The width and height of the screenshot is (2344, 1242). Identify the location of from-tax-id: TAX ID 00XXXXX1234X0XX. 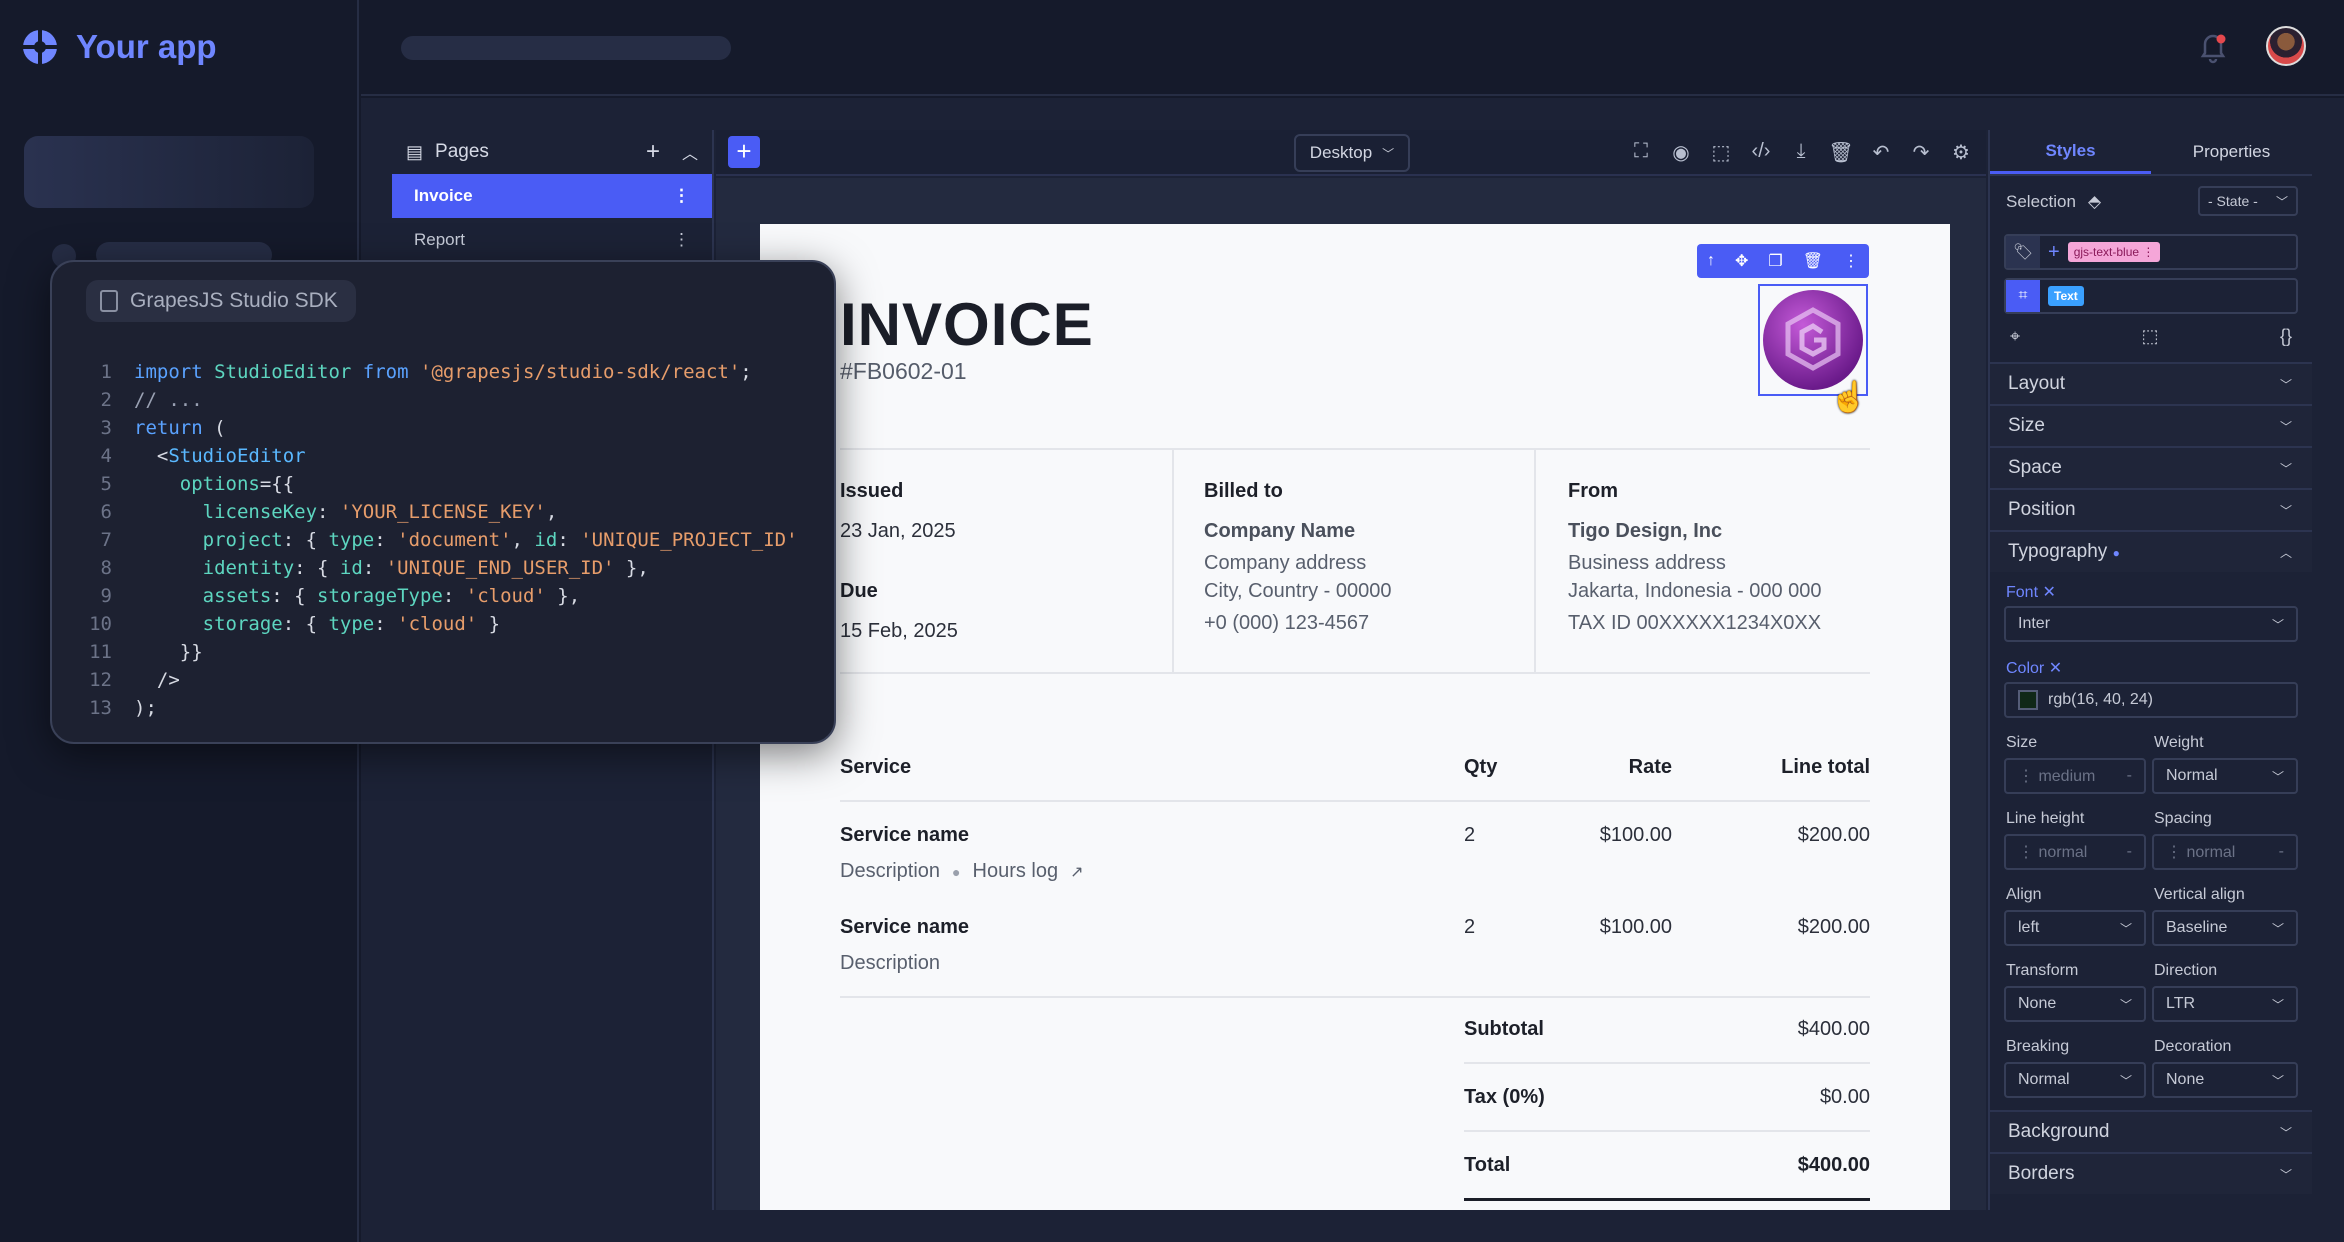
(1694, 623).